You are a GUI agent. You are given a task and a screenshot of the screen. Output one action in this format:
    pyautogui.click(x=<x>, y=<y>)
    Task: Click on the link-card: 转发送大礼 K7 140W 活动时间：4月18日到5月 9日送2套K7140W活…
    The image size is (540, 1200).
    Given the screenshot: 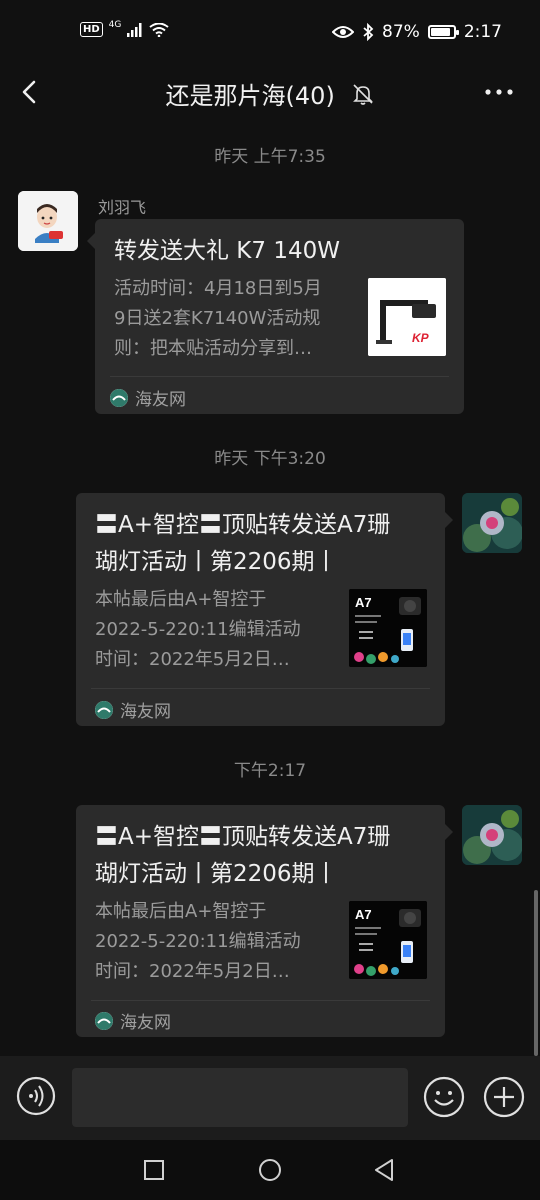 What is the action you would take?
    pyautogui.click(x=279, y=316)
    